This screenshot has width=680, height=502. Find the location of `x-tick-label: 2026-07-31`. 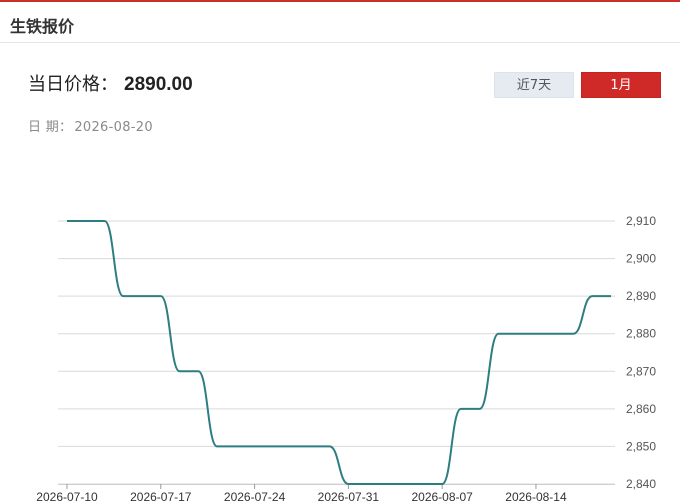

x-tick-label: 2026-07-31 is located at coordinates (349, 496).